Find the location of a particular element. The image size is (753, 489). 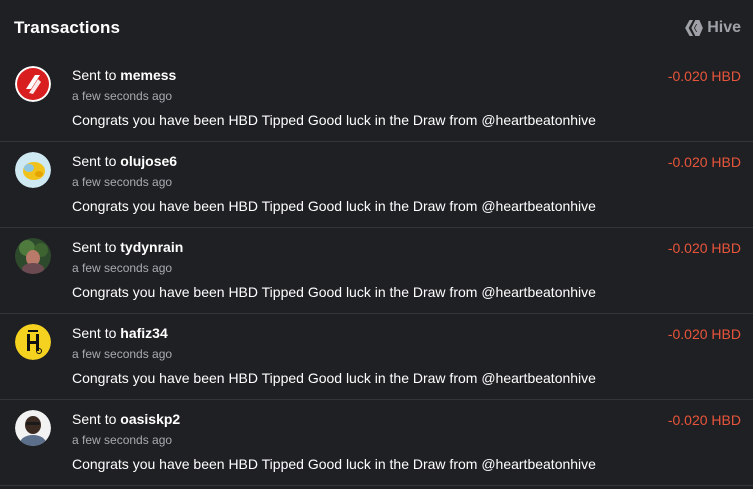

transfer-line: Sent to oasiskp2 is located at coordinates (126, 419).